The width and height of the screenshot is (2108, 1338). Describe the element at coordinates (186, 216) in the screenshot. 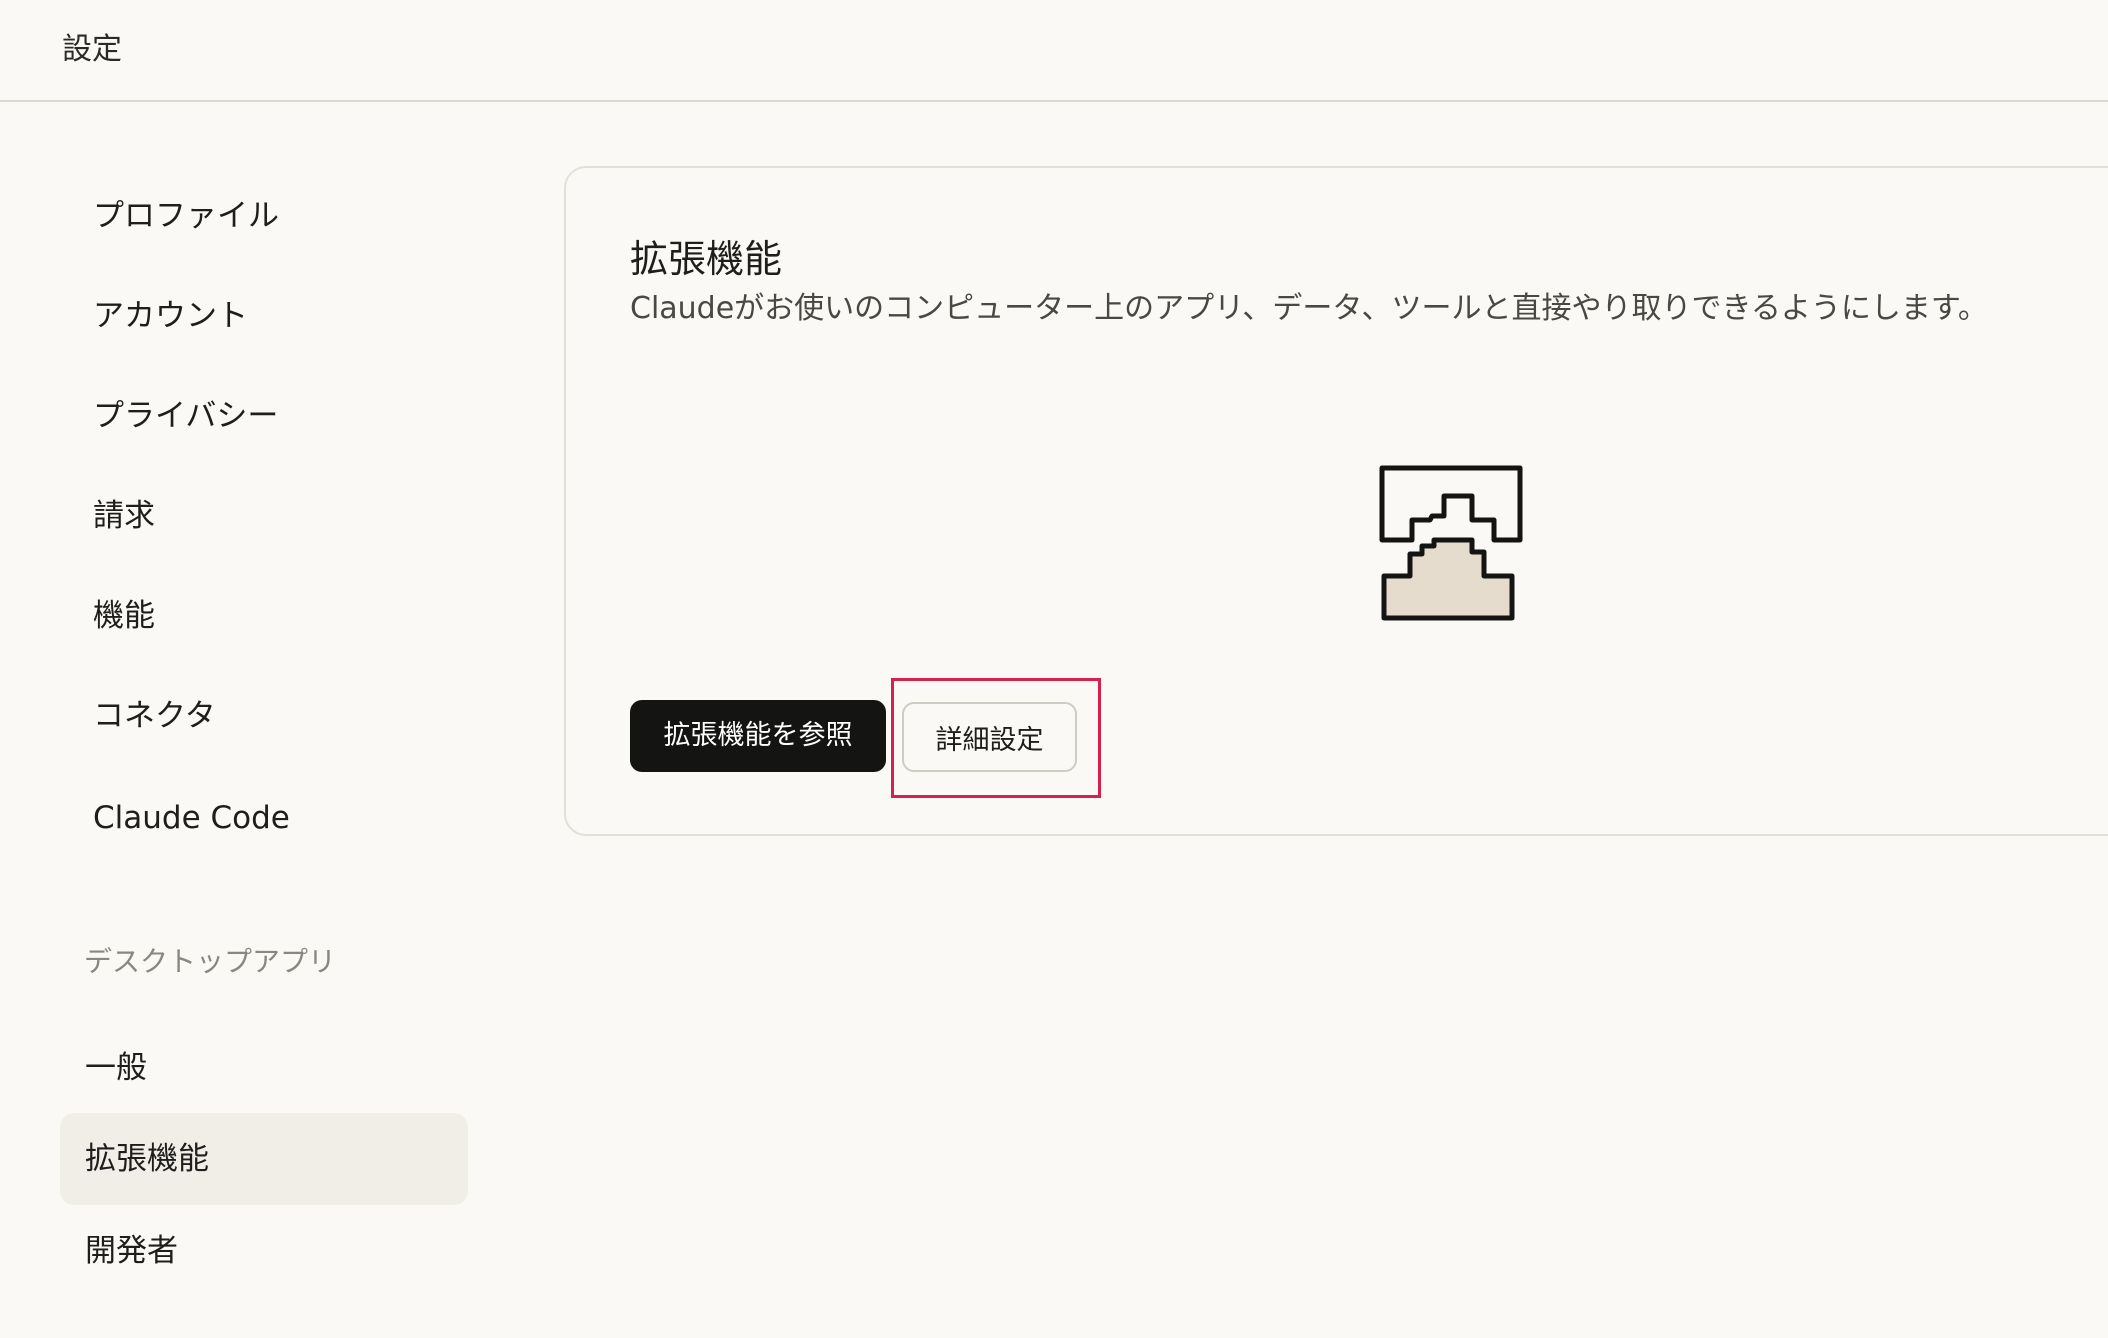

I see `sidebar-item-profile: プロファイル` at that location.